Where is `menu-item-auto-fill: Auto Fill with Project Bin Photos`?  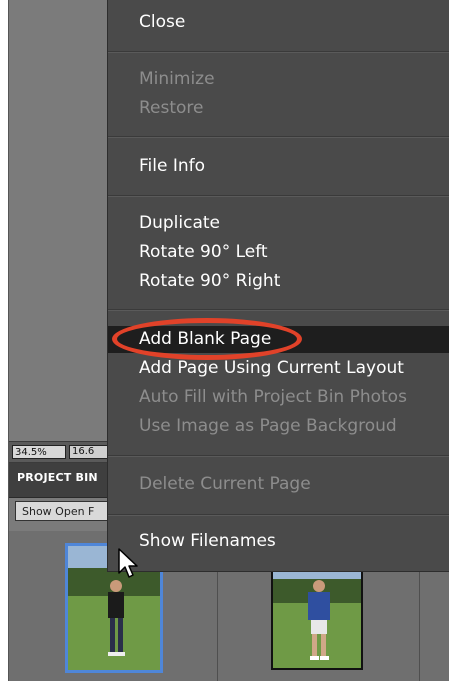 menu-item-auto-fill: Auto Fill with Project Bin Photos is located at coordinates (273, 397).